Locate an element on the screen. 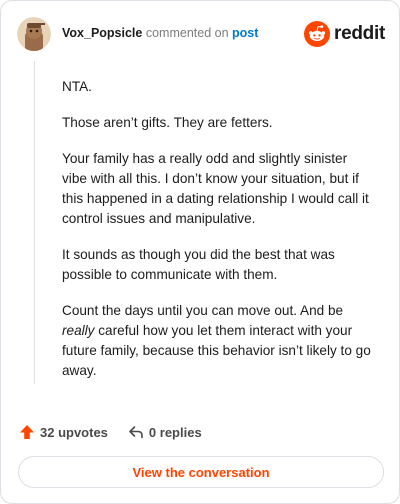 This screenshot has height=504, width=400. comment-header: Vox_Popsicle commented on post reddit is located at coordinates (201, 35).